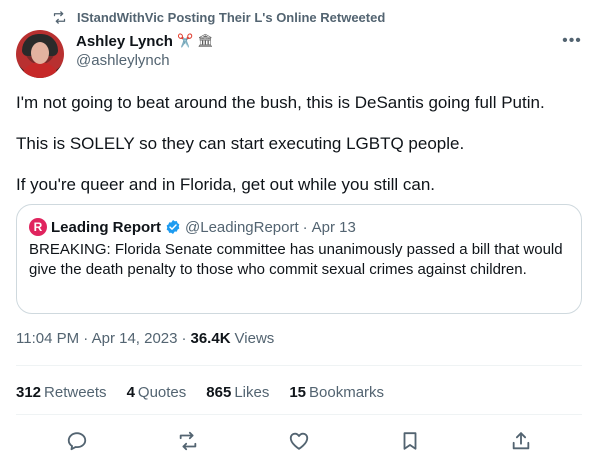 This screenshot has width=598, height=468. I want to click on views-label: Views, so click(254, 338).